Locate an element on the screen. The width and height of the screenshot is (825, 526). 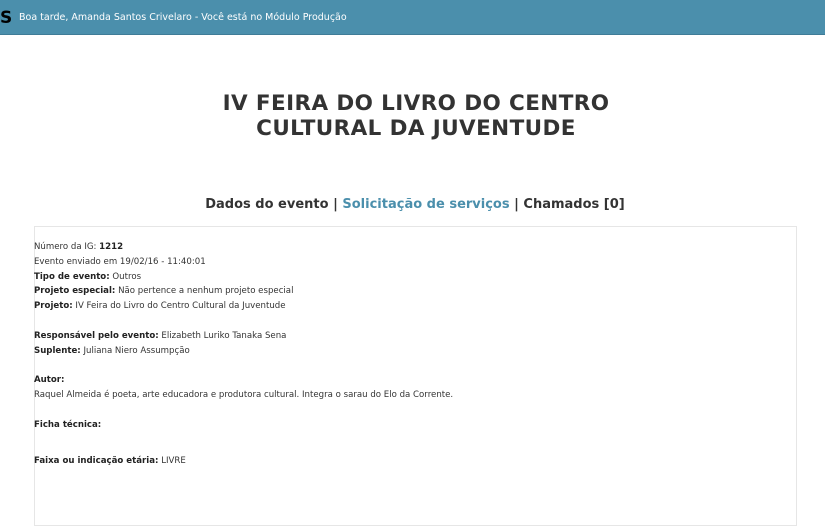
page-title-line-1: IV FEIRA DO LIVRO DO CENTRO is located at coordinates (416, 103).